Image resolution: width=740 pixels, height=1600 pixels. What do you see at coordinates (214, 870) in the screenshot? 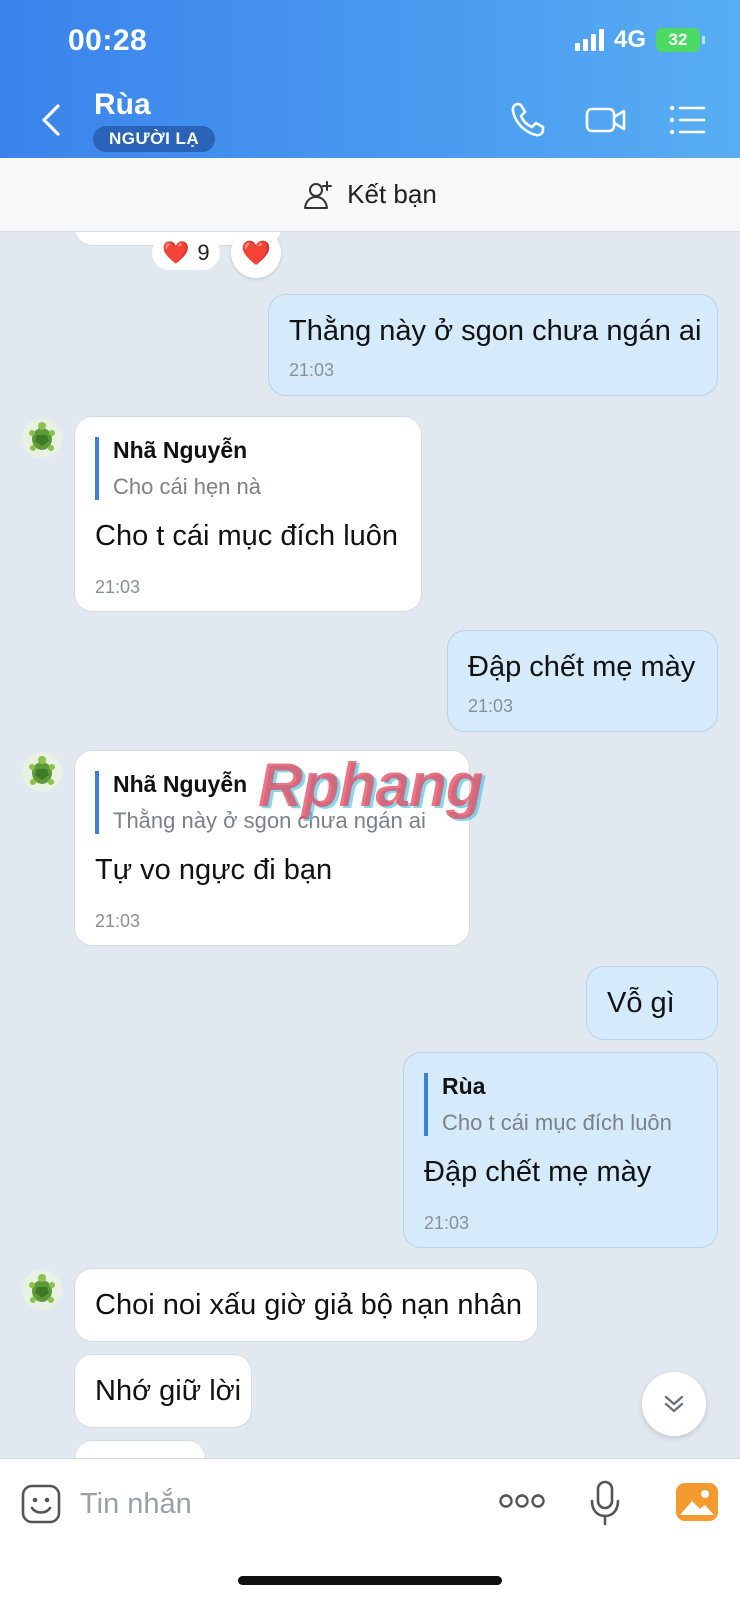
I see `message-text: Tự vo ngực đi bạn` at bounding box center [214, 870].